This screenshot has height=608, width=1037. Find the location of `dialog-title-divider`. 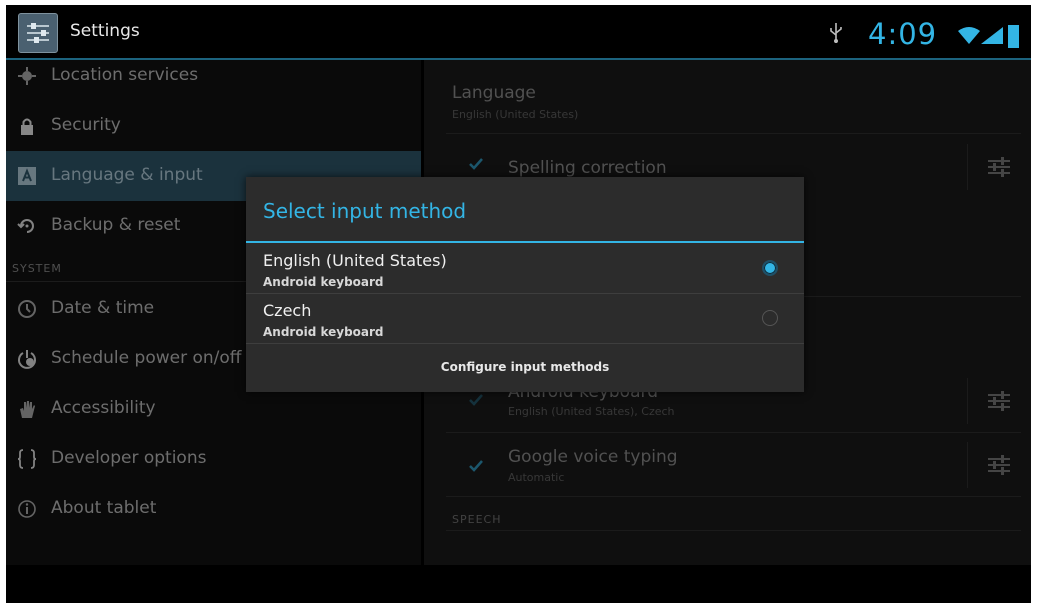

dialog-title-divider is located at coordinates (525, 242).